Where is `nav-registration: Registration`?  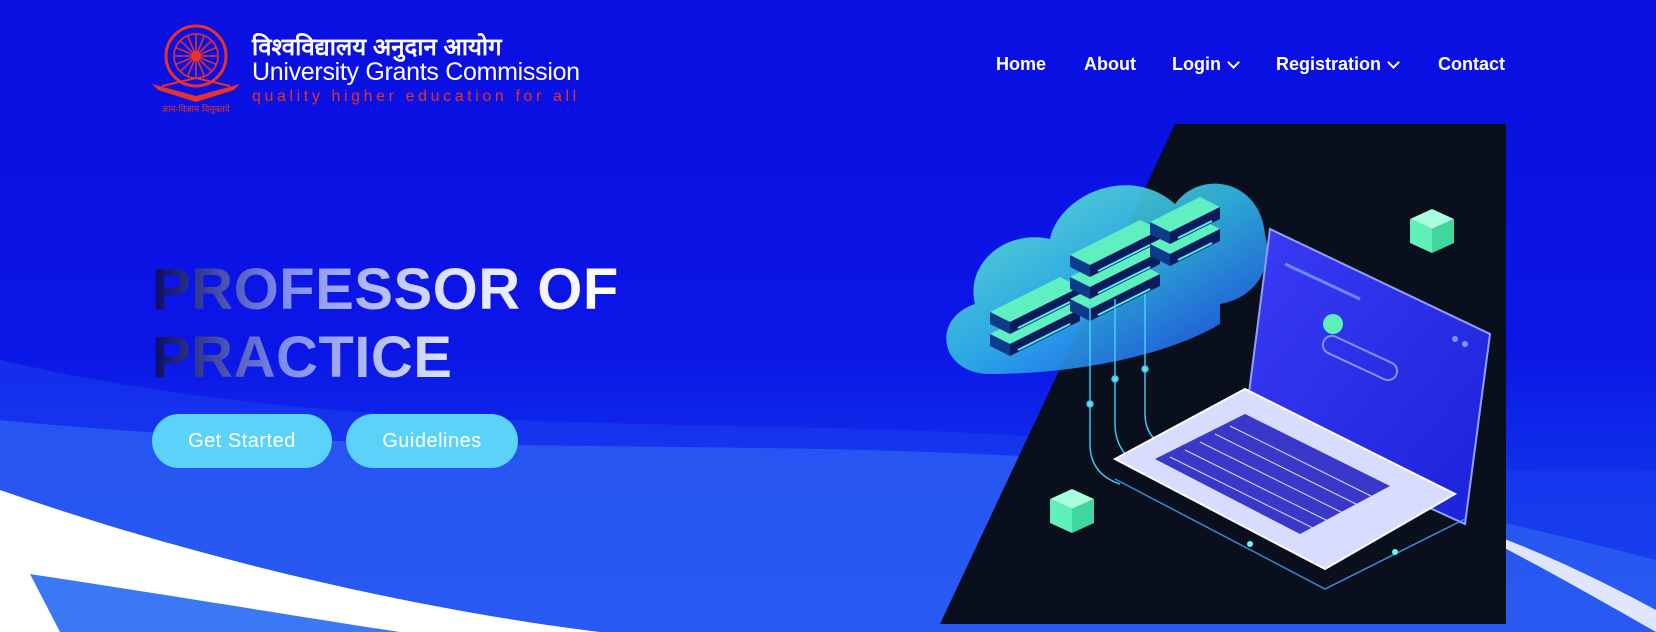 nav-registration: Registration is located at coordinates (1338, 64).